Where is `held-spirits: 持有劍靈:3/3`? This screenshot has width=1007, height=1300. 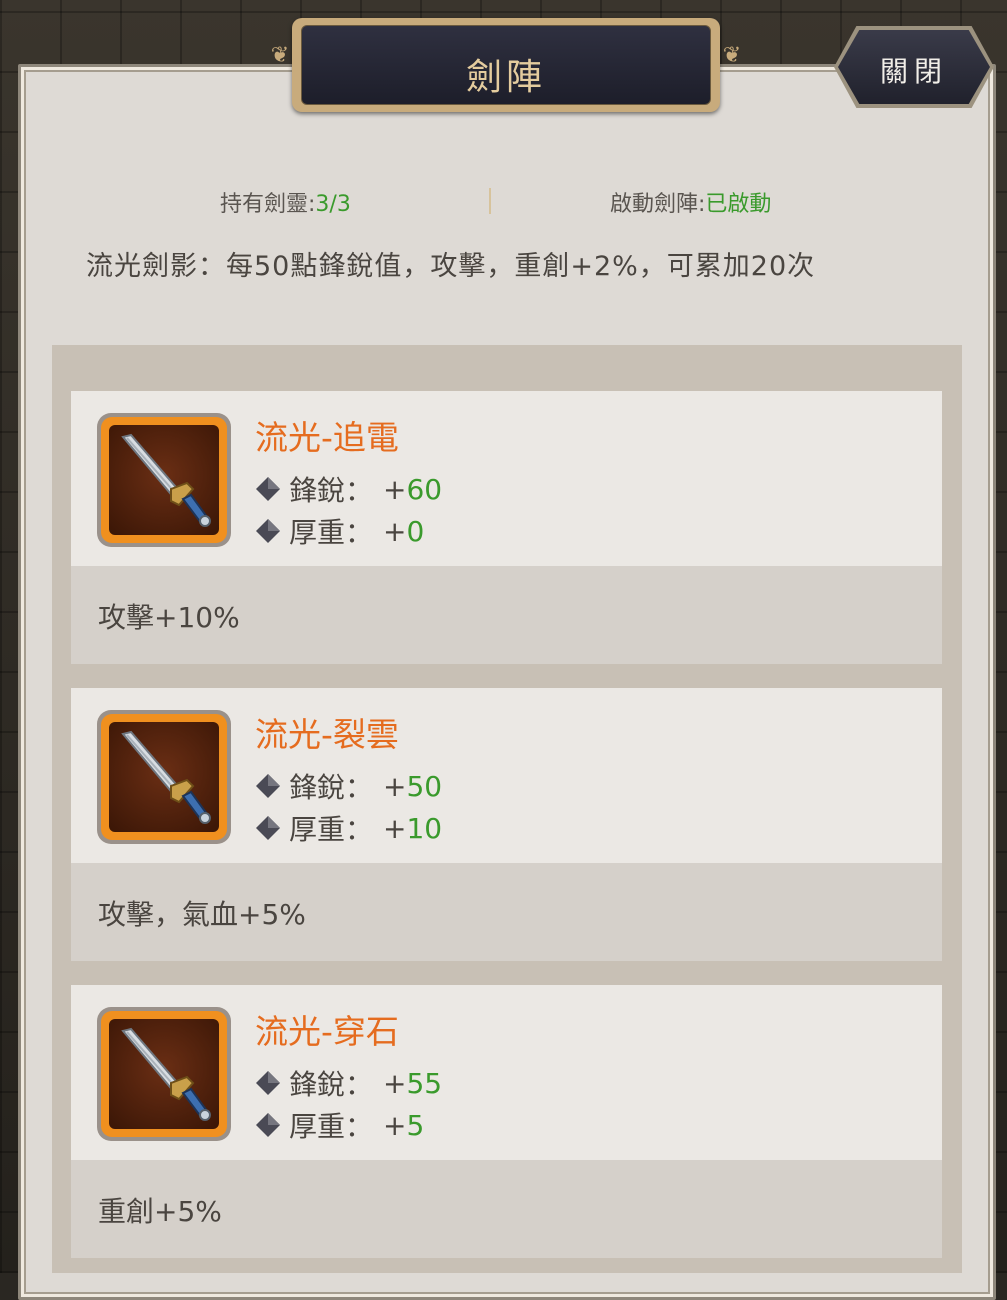
held-spirits: 持有劍靈:3/3 is located at coordinates (285, 202).